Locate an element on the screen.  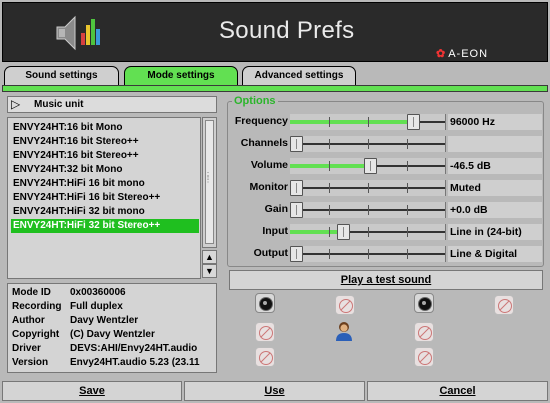
monitor-slider-knob is located at coordinates (296, 188).